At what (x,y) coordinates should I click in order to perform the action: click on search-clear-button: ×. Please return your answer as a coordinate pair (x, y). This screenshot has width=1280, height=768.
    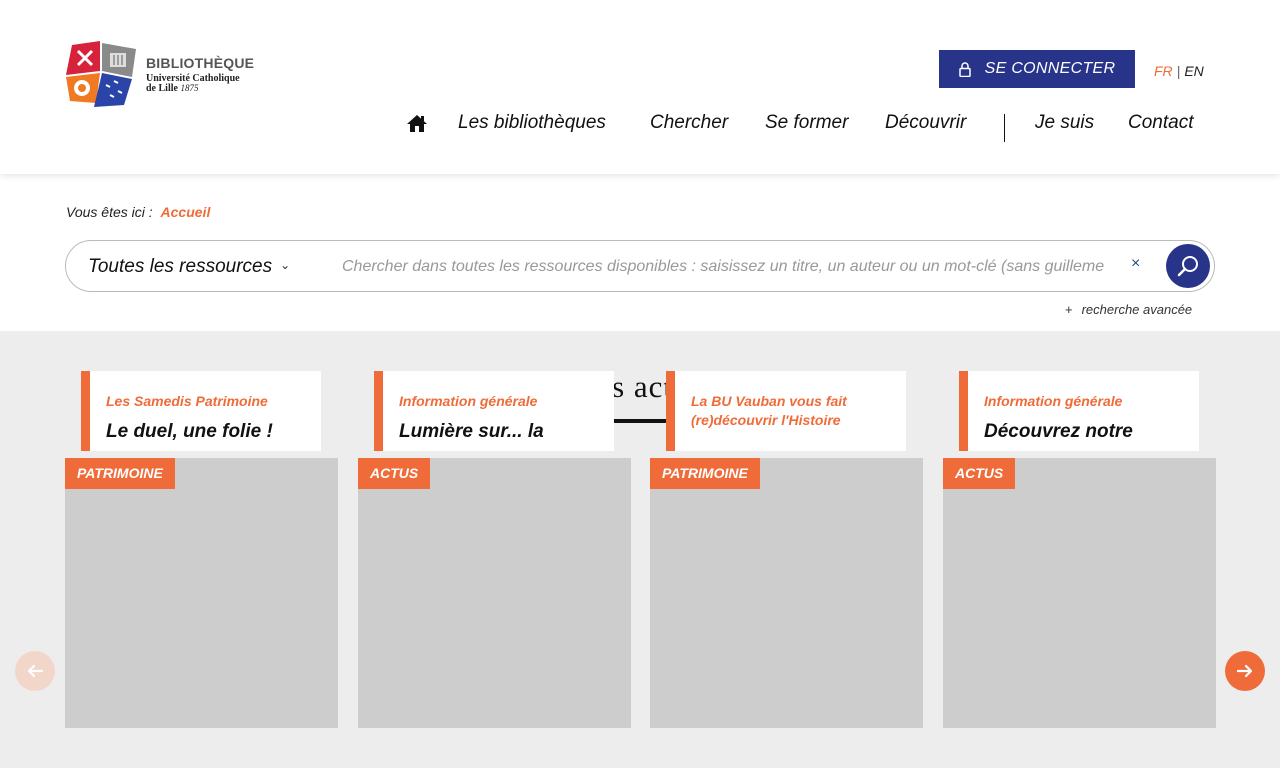
    Looking at the image, I should click on (1135, 264).